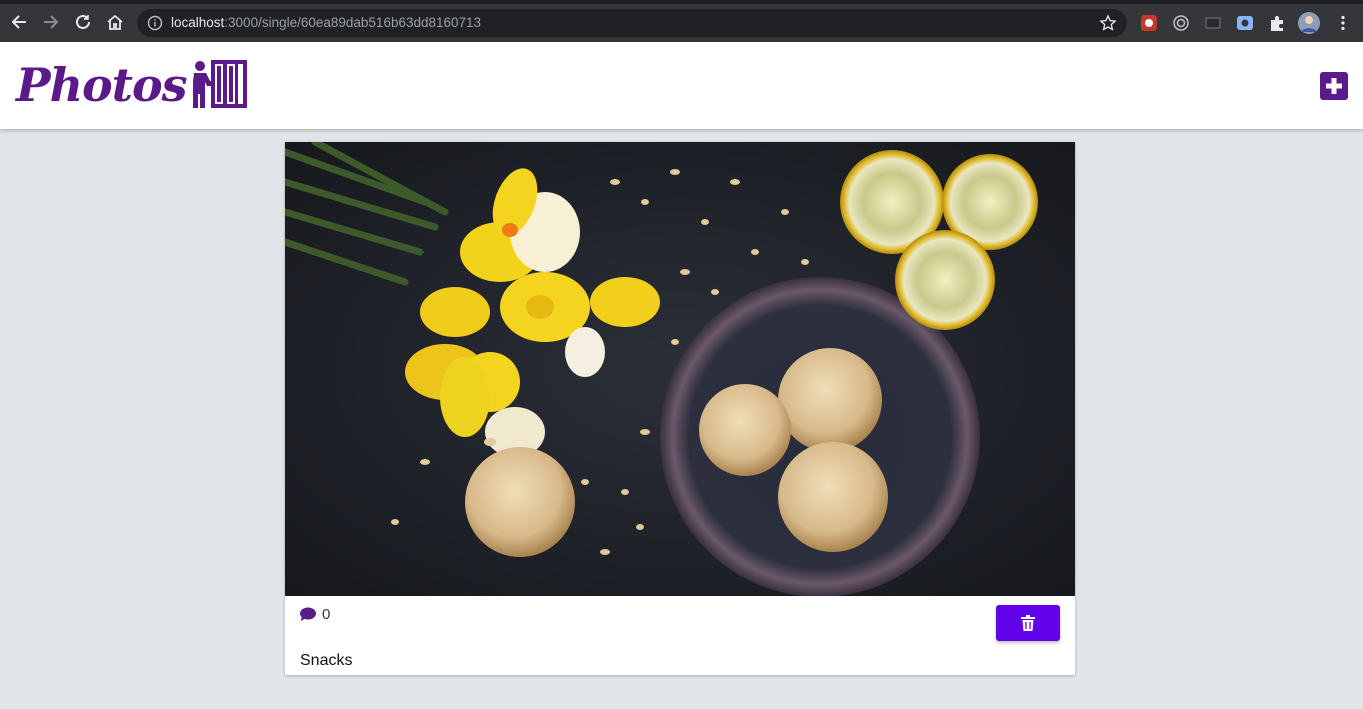  What do you see at coordinates (219, 84) in the screenshot?
I see `gallery-person-icon` at bounding box center [219, 84].